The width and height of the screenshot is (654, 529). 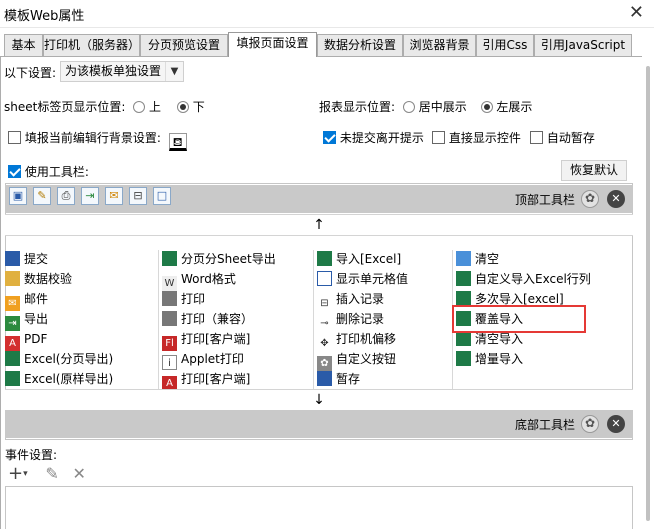 I want to click on delete-icon: ✕, so click(x=79, y=473).